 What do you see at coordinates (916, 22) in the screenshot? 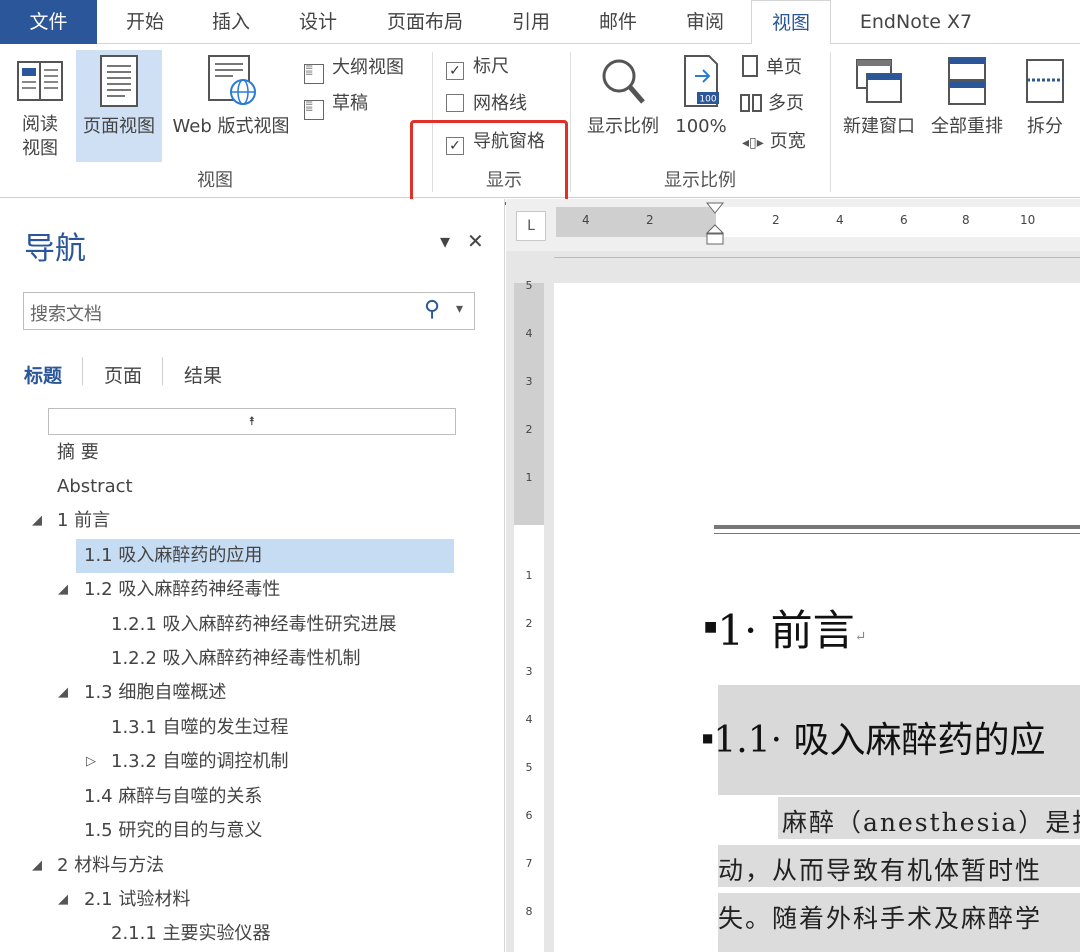
I see `tab-endnote: EndNote X7` at bounding box center [916, 22].